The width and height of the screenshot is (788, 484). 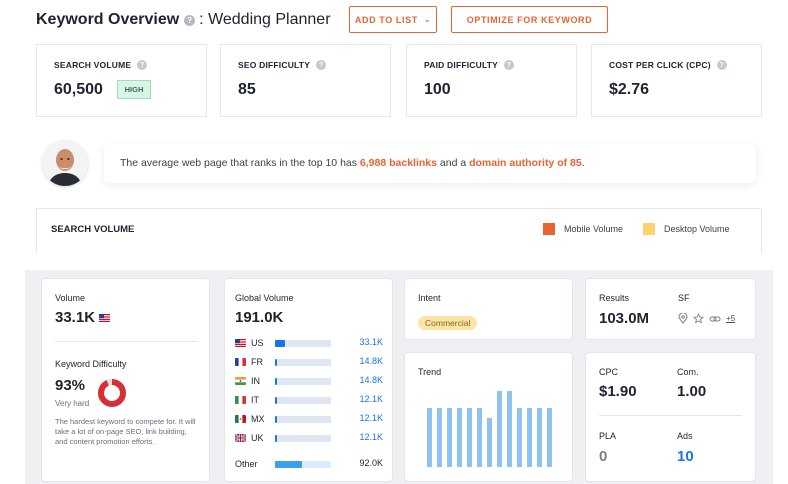 I want to click on optimize-for-keyword-button: OPTIMIZE FOR KEYWORD, so click(x=529, y=19).